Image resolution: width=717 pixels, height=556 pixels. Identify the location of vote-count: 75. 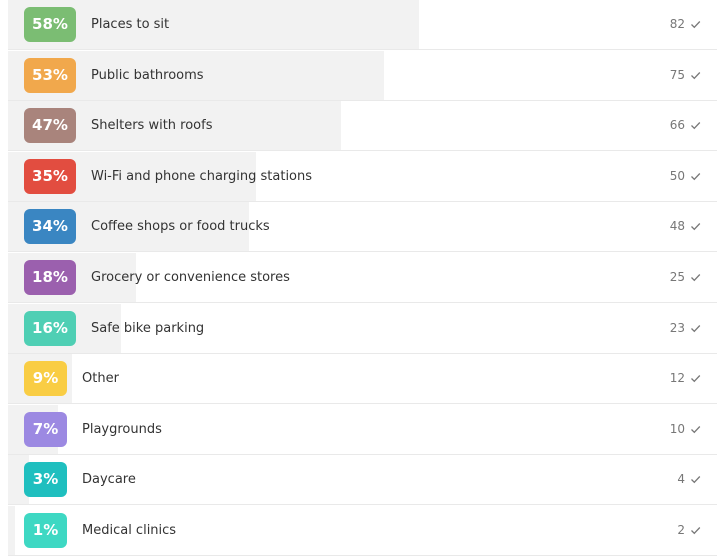
(677, 75).